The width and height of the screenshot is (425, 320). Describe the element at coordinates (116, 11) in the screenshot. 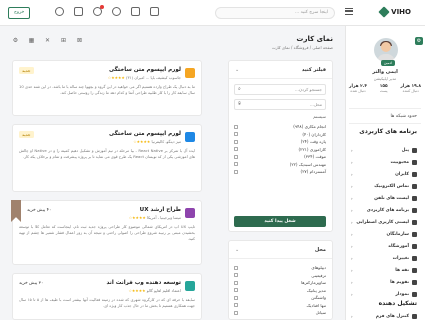

I see `star-icon` at that location.